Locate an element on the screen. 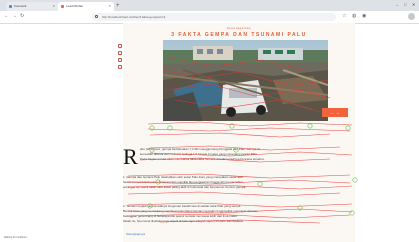 This screenshot has width=419, height=242. tab-kosmetik: Kosmetik ✕ is located at coordinates (32, 6).